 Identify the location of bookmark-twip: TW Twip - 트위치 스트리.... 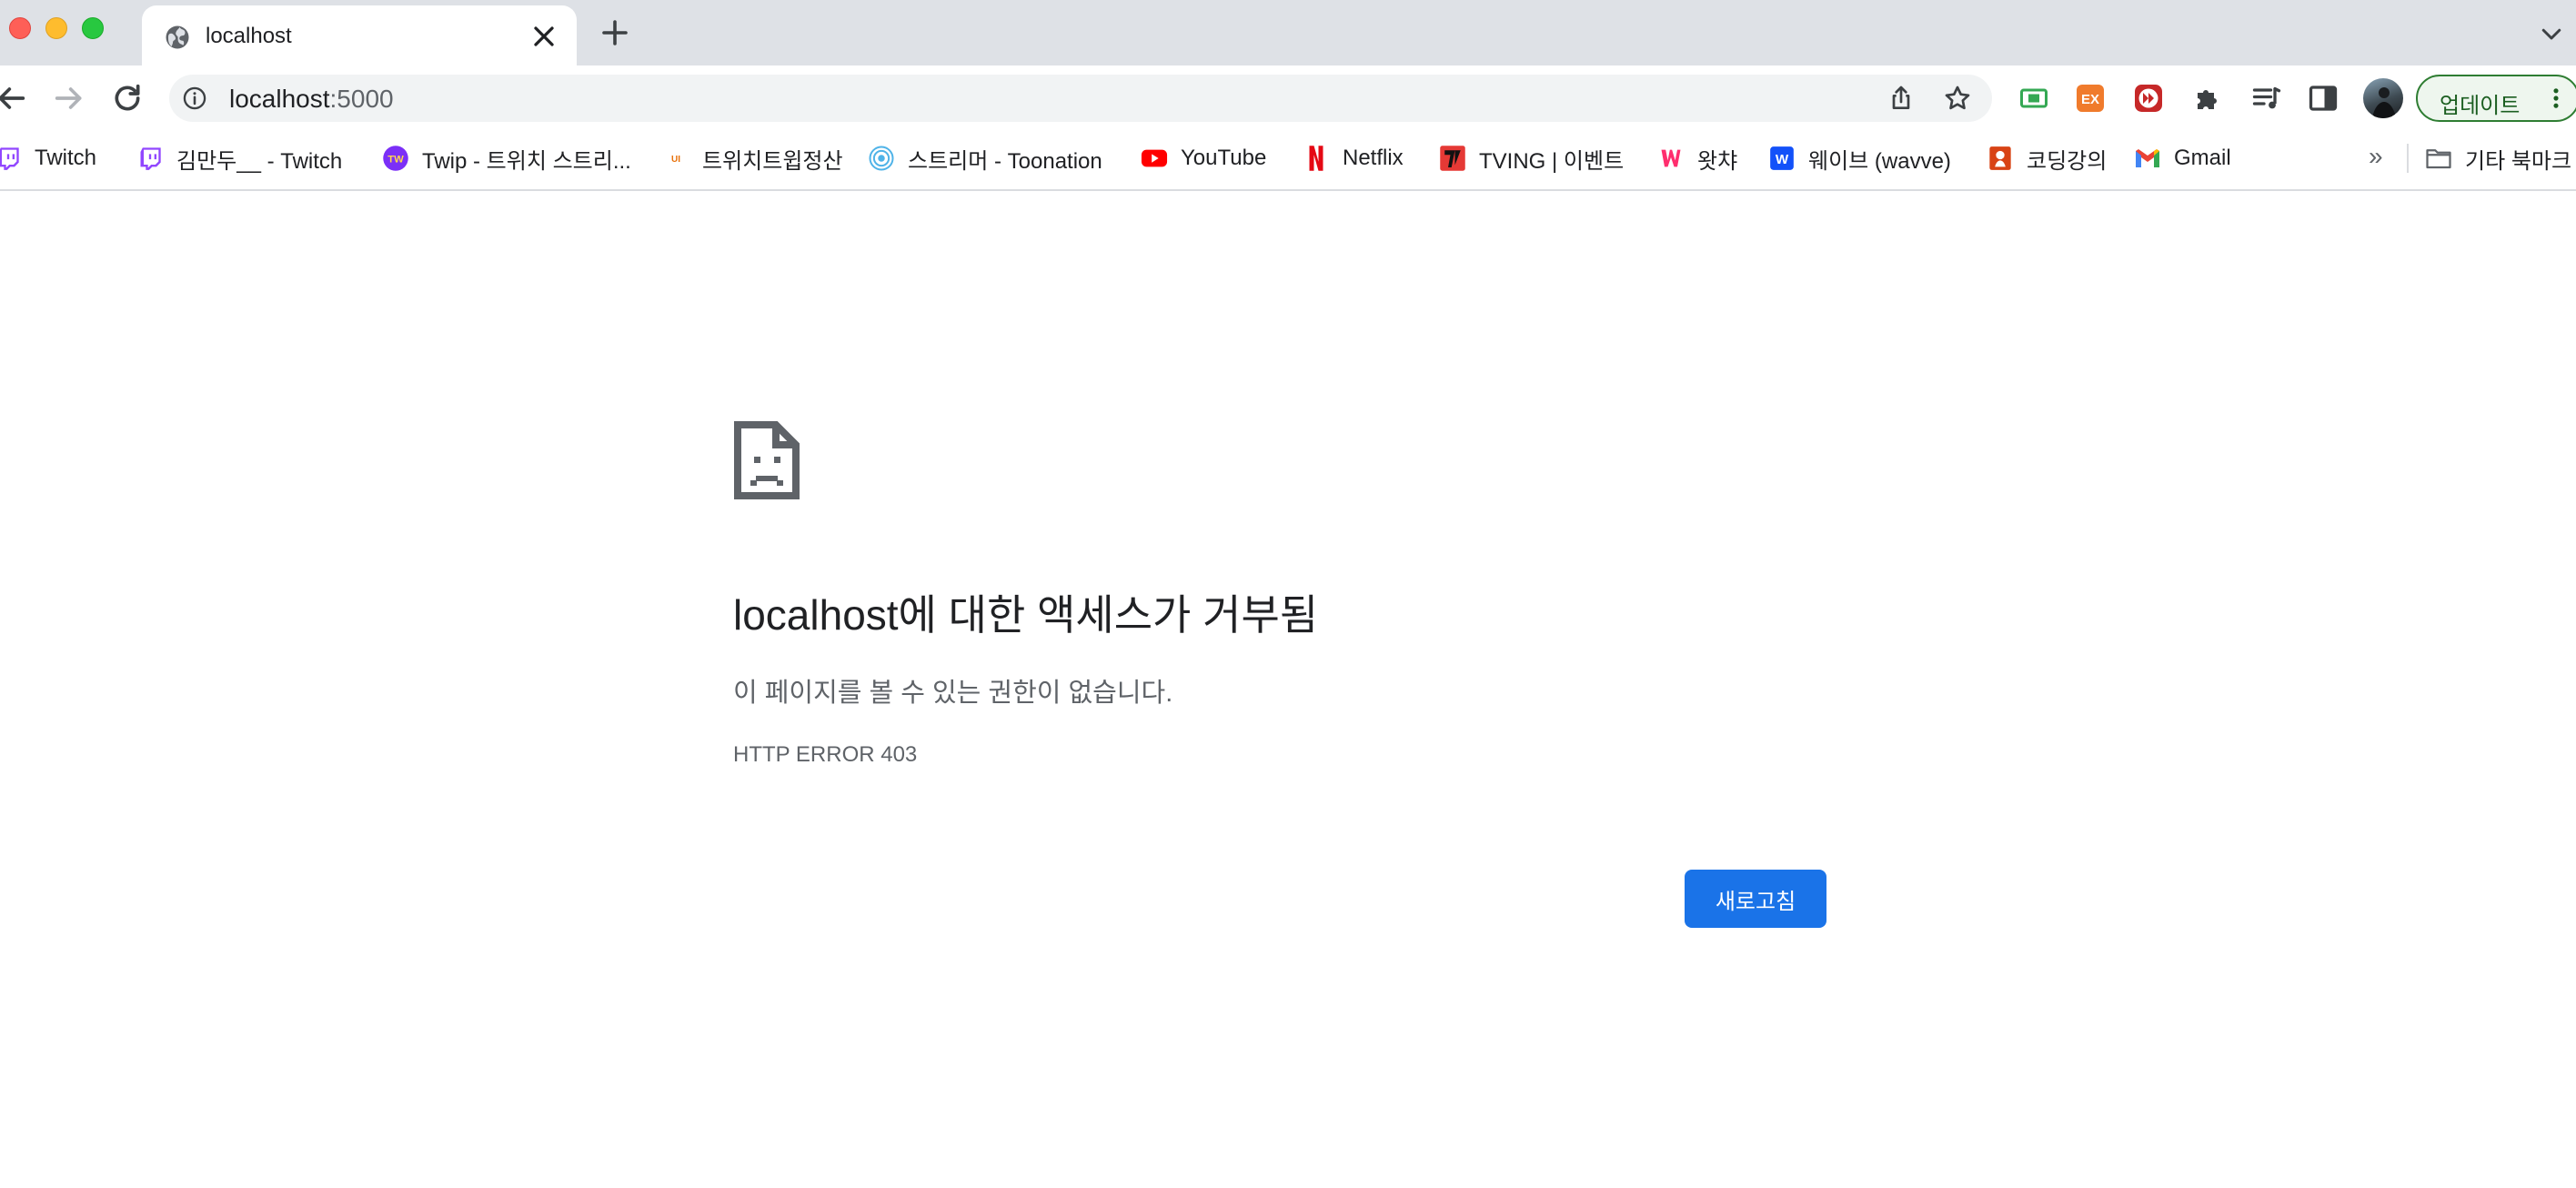
(506, 158).